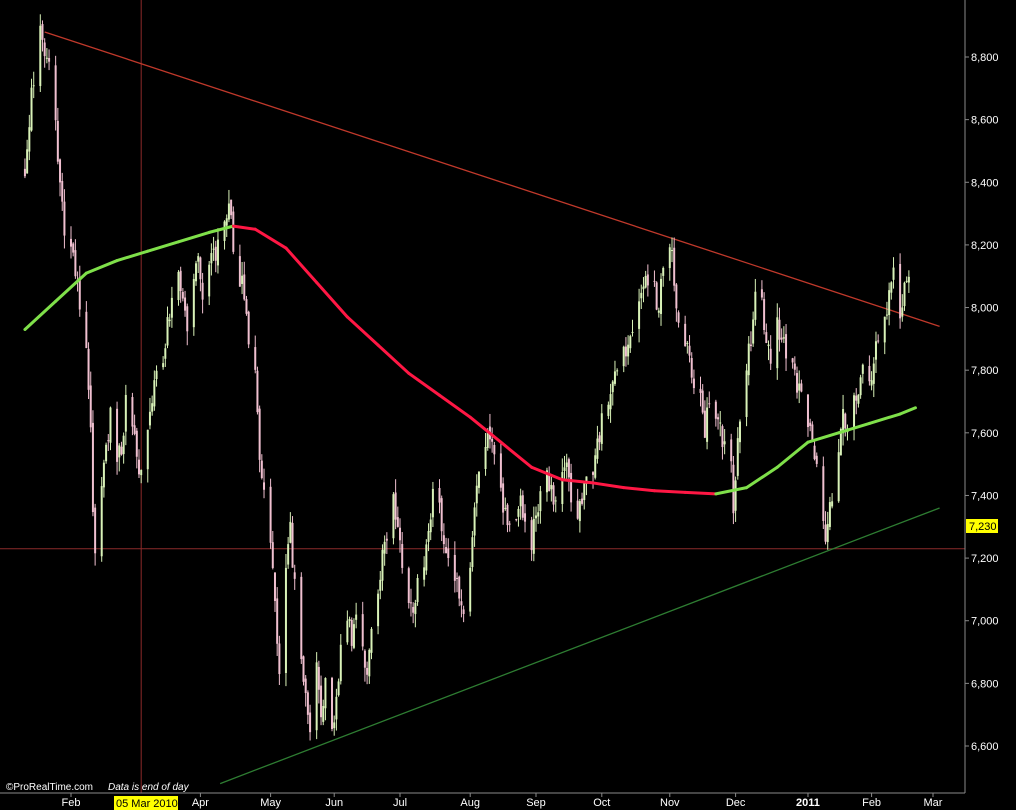 This screenshot has width=1016, height=810. I want to click on x-tick-label: Jun, so click(334, 803).